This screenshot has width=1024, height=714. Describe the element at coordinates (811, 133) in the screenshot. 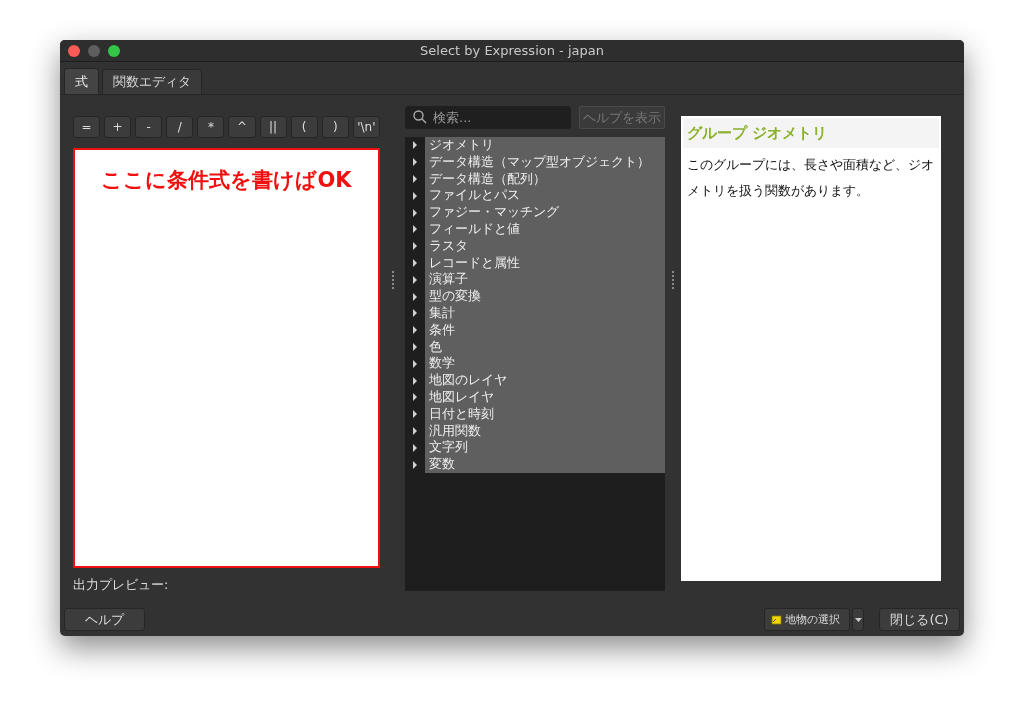

I see `help-heading: グループ ジオメトリ` at that location.